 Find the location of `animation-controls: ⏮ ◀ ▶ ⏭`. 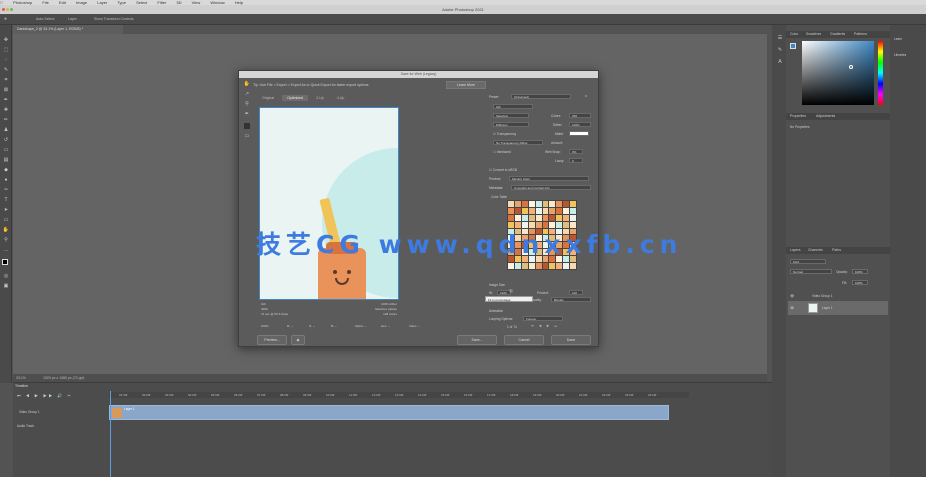

animation-controls: ⏮ ◀ ▶ ⏭ is located at coordinates (545, 326).